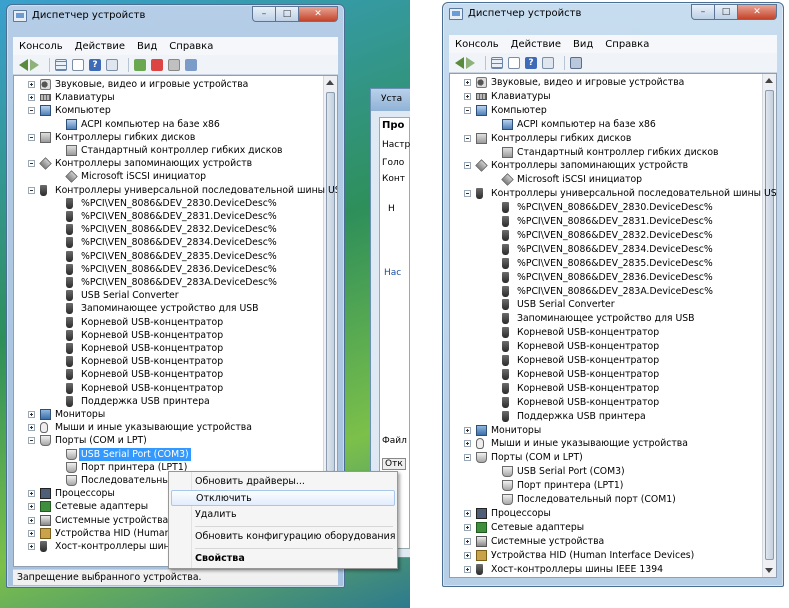 The width and height of the screenshot is (789, 608). Describe the element at coordinates (605, 235) in the screenshot. I see `tree-device: %PCI\VEN_8086&DEV_2832.DeviceDesc%` at that location.